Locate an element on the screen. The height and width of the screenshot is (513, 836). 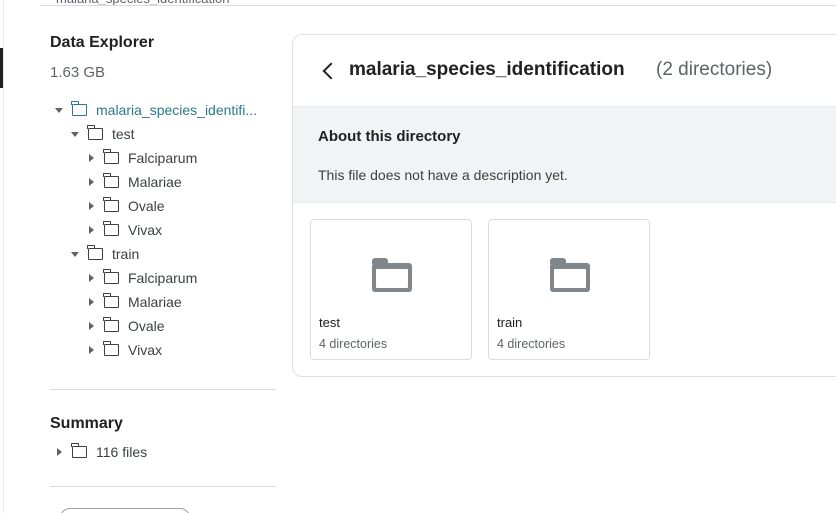
tree-item-train-malariae: Malariae is located at coordinates (134, 302).